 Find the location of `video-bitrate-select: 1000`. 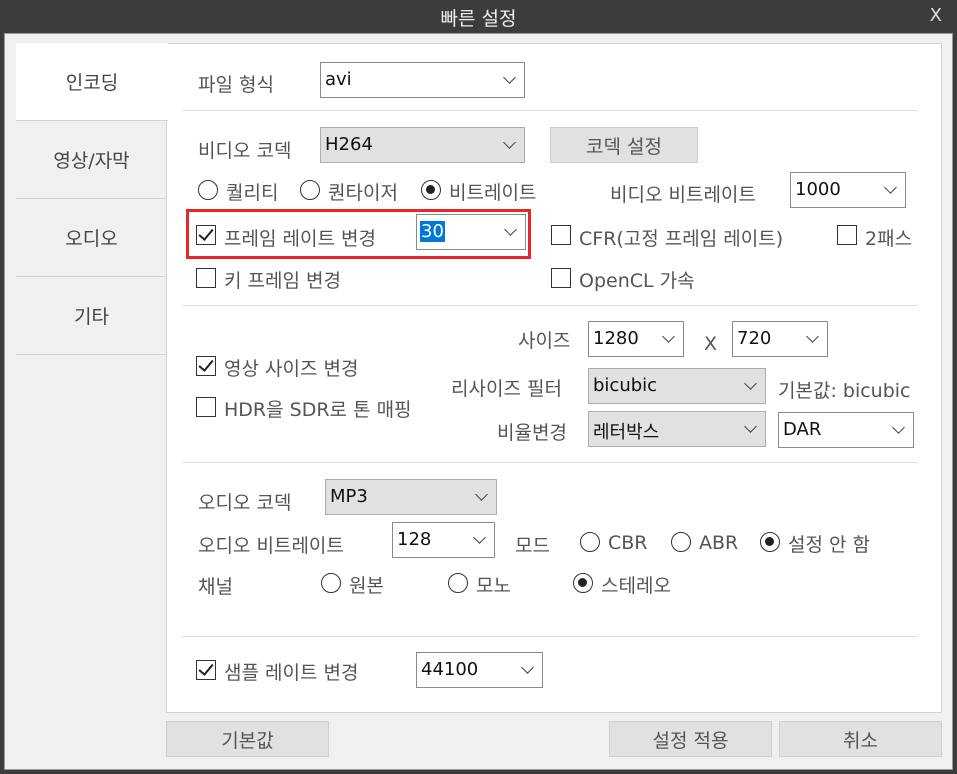

video-bitrate-select: 1000 is located at coordinates (848, 190).